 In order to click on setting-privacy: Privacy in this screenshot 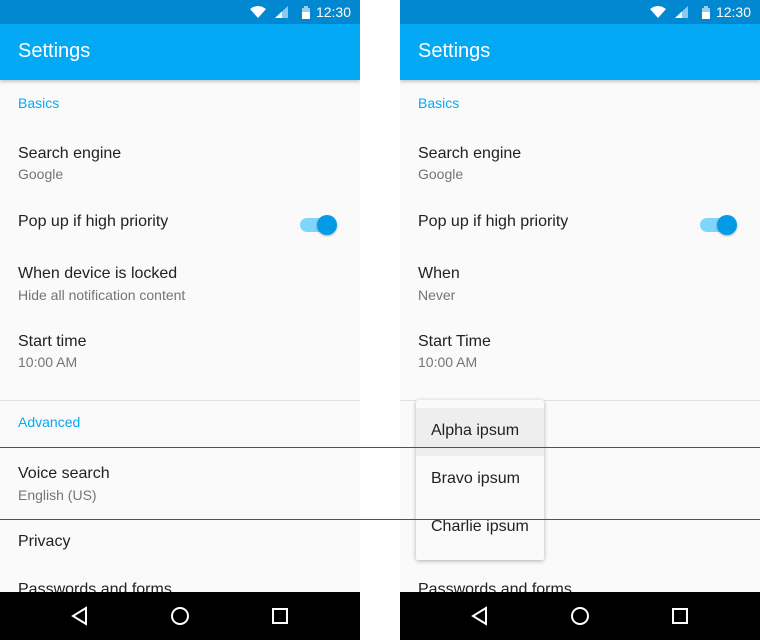, I will do `click(44, 542)`.